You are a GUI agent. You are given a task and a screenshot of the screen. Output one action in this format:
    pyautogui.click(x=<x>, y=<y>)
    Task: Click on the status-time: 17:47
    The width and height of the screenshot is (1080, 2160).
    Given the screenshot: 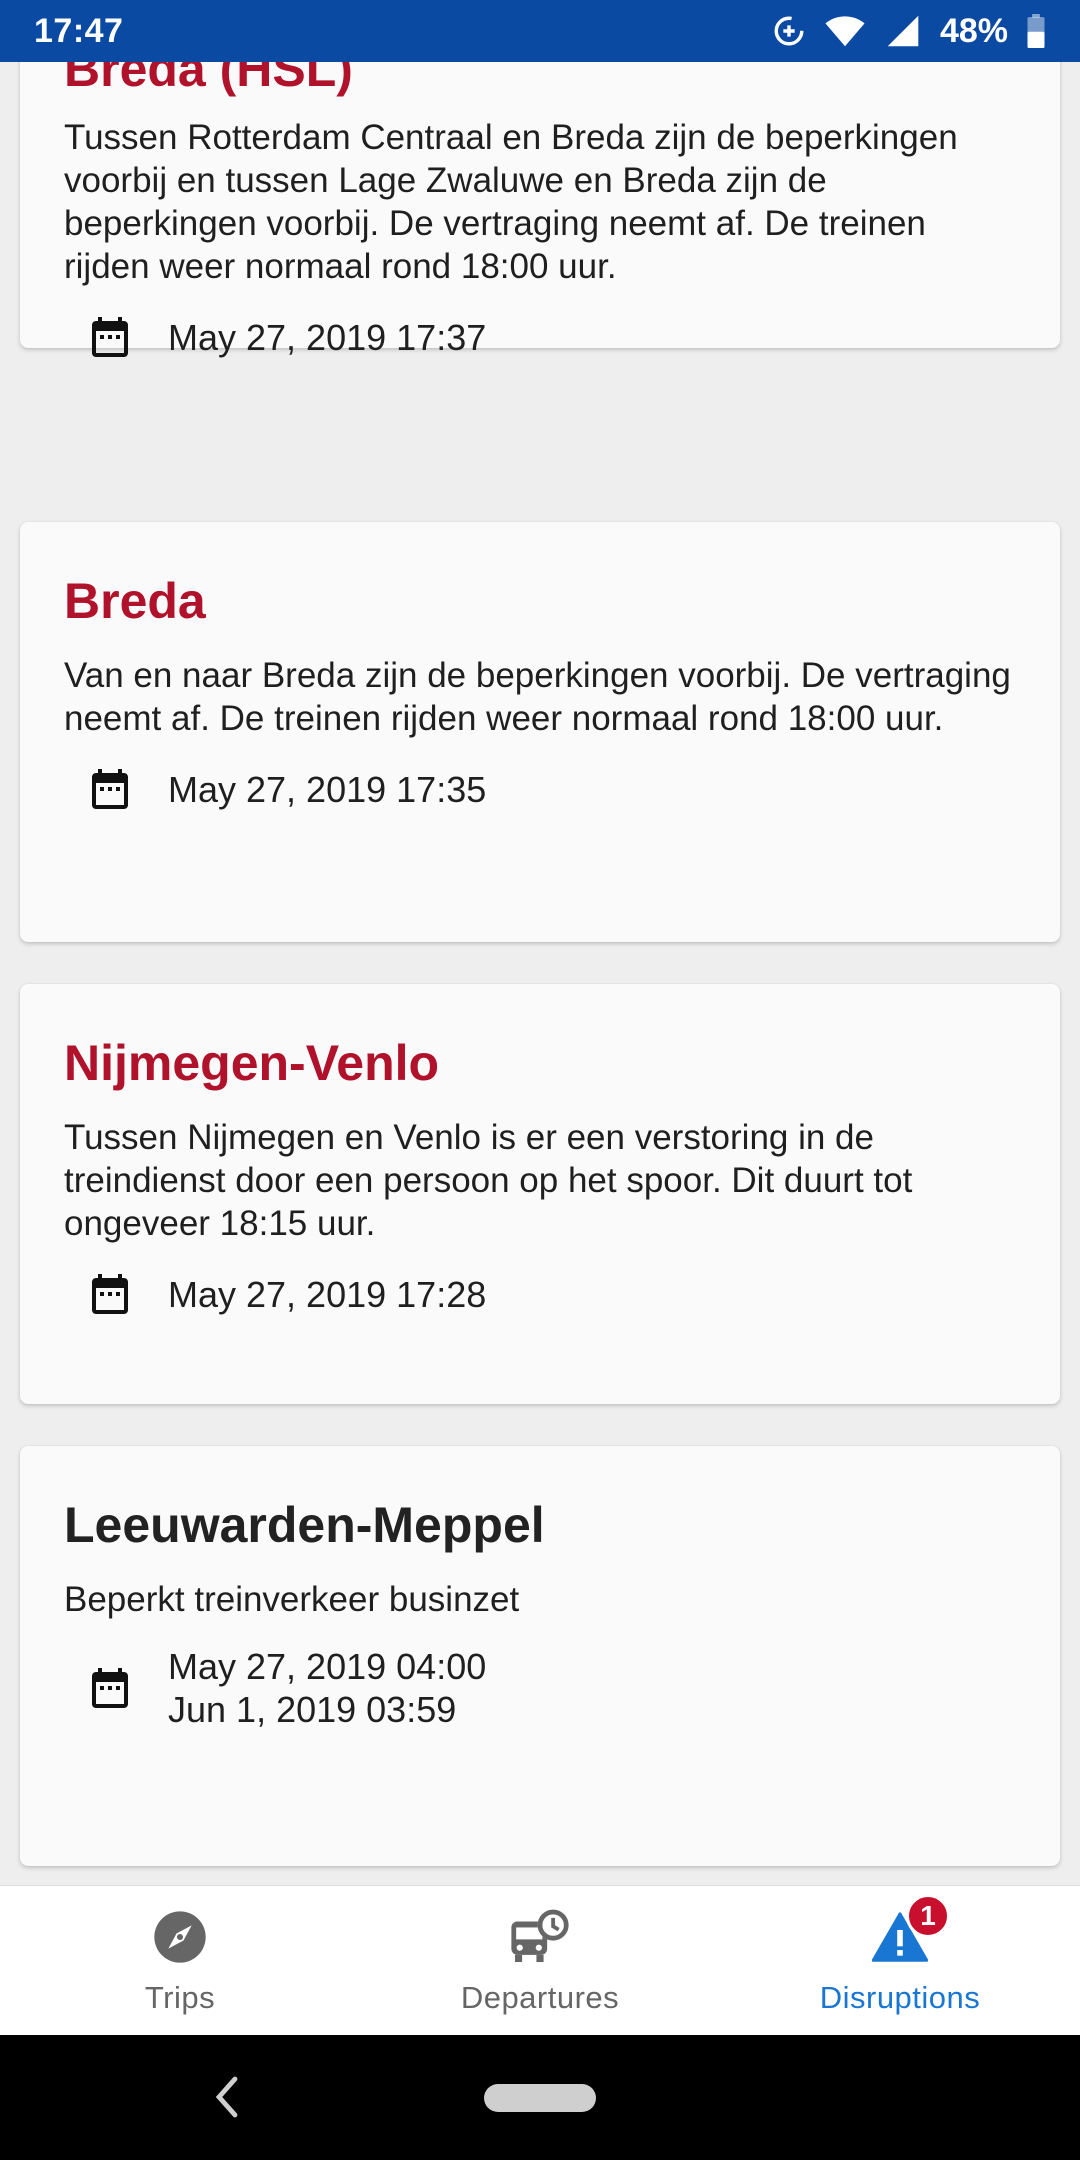 What is the action you would take?
    pyautogui.click(x=79, y=30)
    